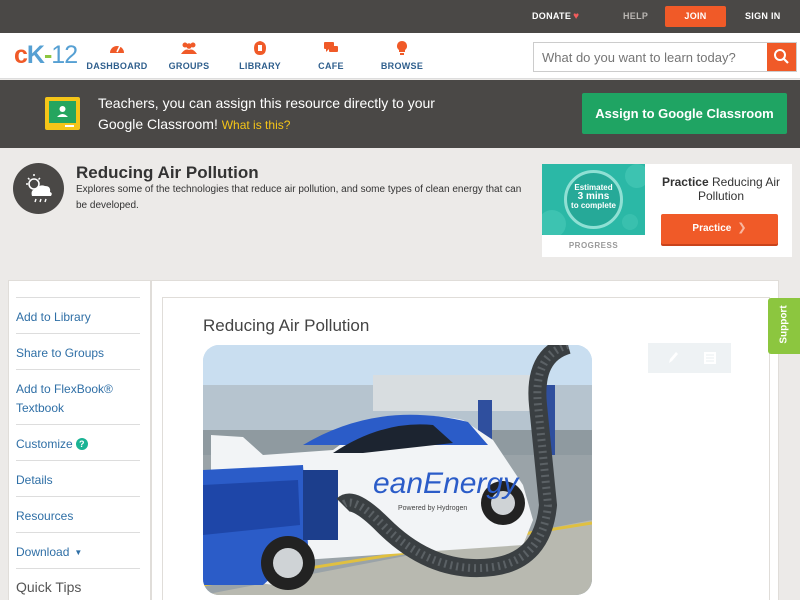 This screenshot has width=800, height=600. Describe the element at coordinates (763, 16) in the screenshot. I see `sign-in-link: SIGN IN` at that location.